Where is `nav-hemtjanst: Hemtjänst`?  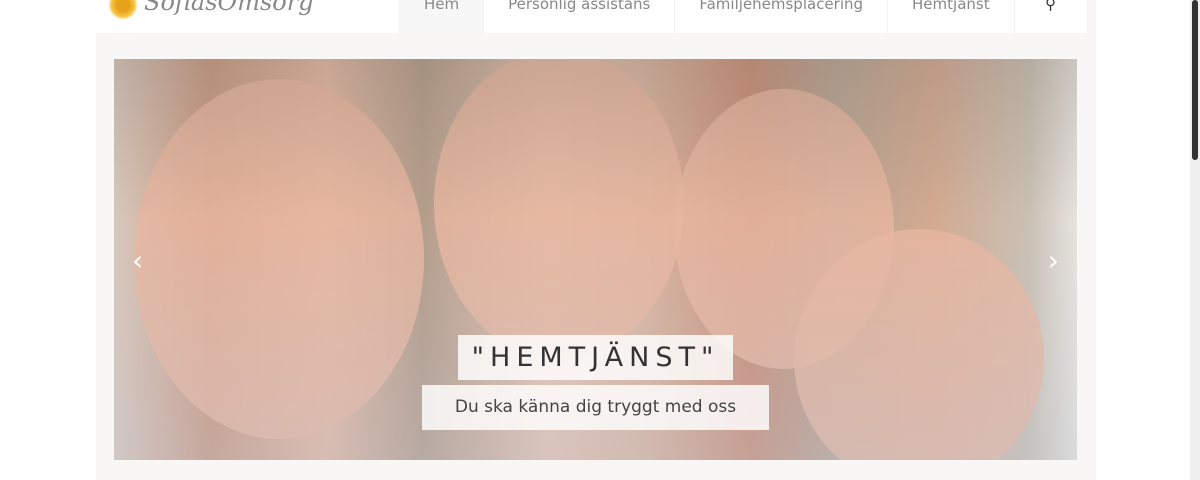 nav-hemtjanst: Hemtjänst is located at coordinates (951, 16).